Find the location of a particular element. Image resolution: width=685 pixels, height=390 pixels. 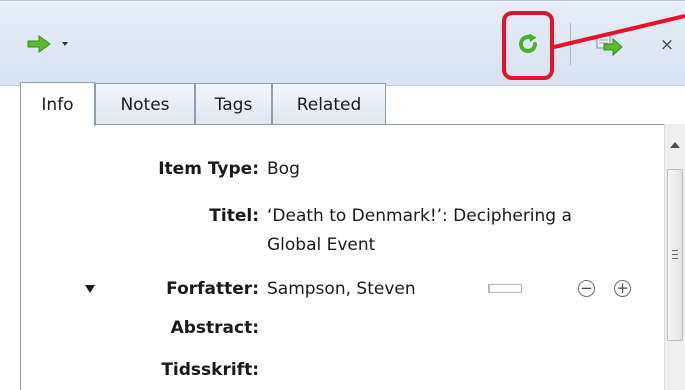

item-type-value: Bog is located at coordinates (283, 169).